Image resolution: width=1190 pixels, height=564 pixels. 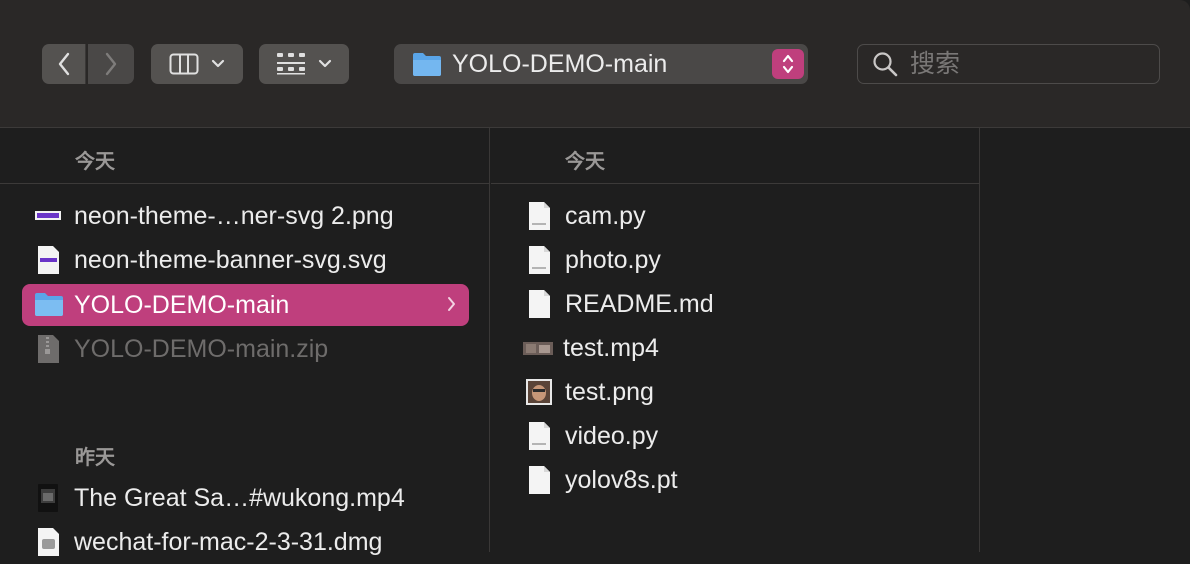 What do you see at coordinates (182, 304) in the screenshot?
I see `list-item-label: YOLO-DEMO-main` at bounding box center [182, 304].